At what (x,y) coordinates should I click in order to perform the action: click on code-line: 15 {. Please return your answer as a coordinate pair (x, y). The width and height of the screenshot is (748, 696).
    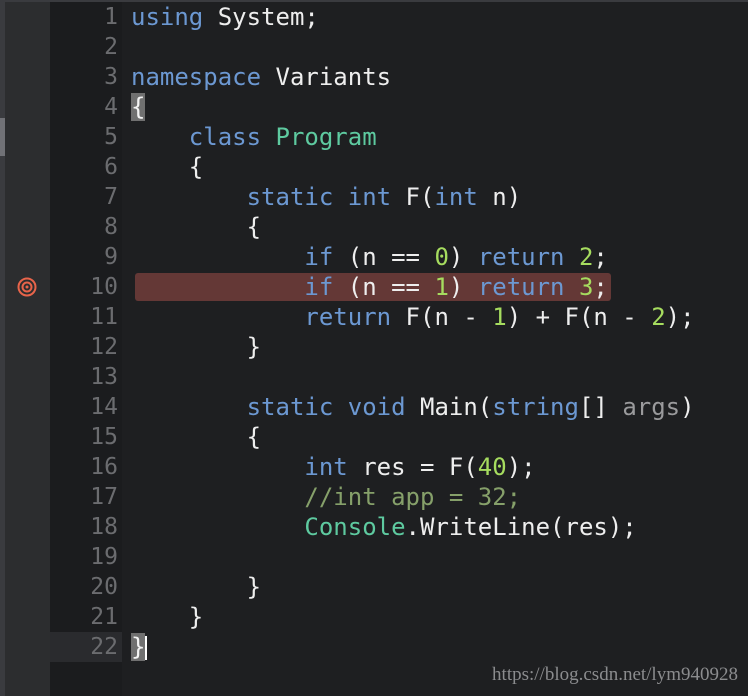
    Looking at the image, I should click on (374, 437).